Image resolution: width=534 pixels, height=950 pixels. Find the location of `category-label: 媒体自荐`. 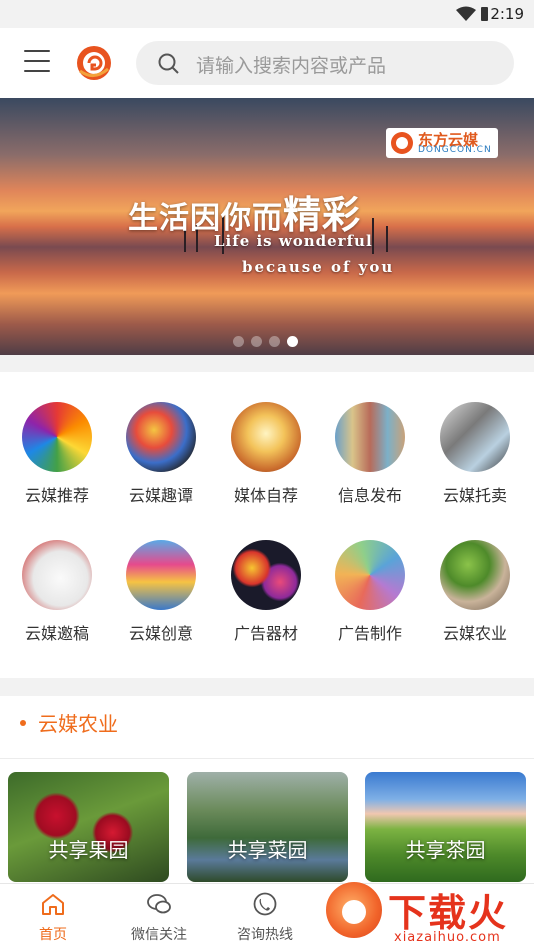

category-label: 媒体自荐 is located at coordinates (265, 495).